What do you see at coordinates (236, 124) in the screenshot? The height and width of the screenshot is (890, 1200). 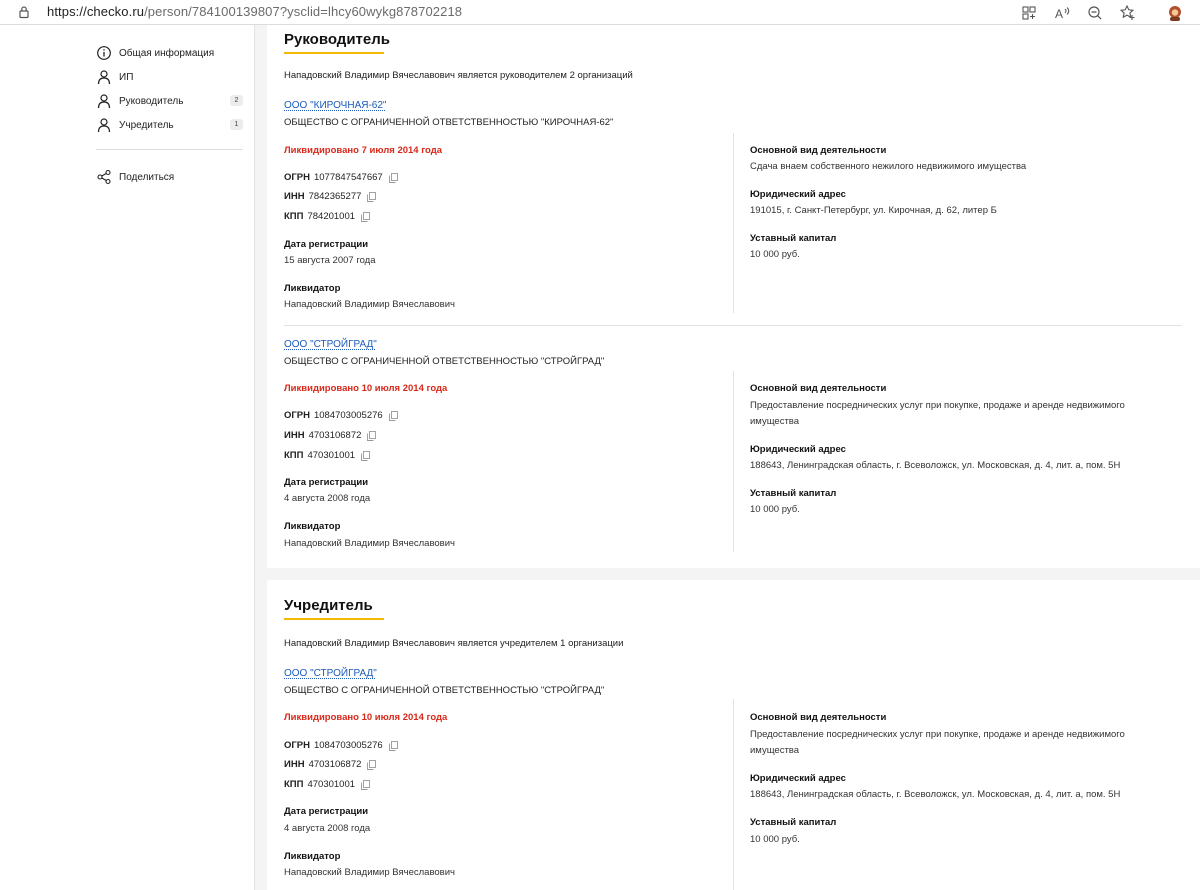 I see `count-badge: 1` at bounding box center [236, 124].